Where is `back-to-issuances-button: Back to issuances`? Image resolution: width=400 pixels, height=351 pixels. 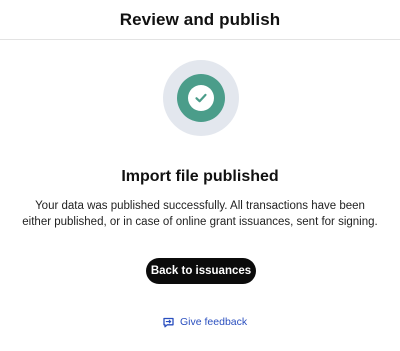 back-to-issuances-button: Back to issuances is located at coordinates (201, 271).